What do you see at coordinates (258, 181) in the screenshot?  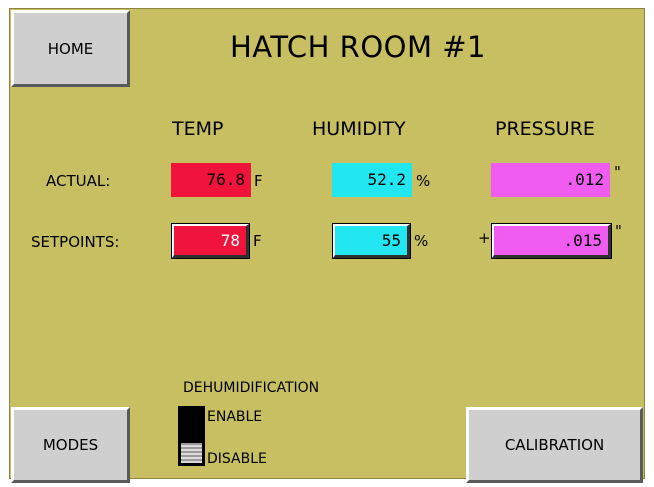 I see `actual-temp-unit: F` at bounding box center [258, 181].